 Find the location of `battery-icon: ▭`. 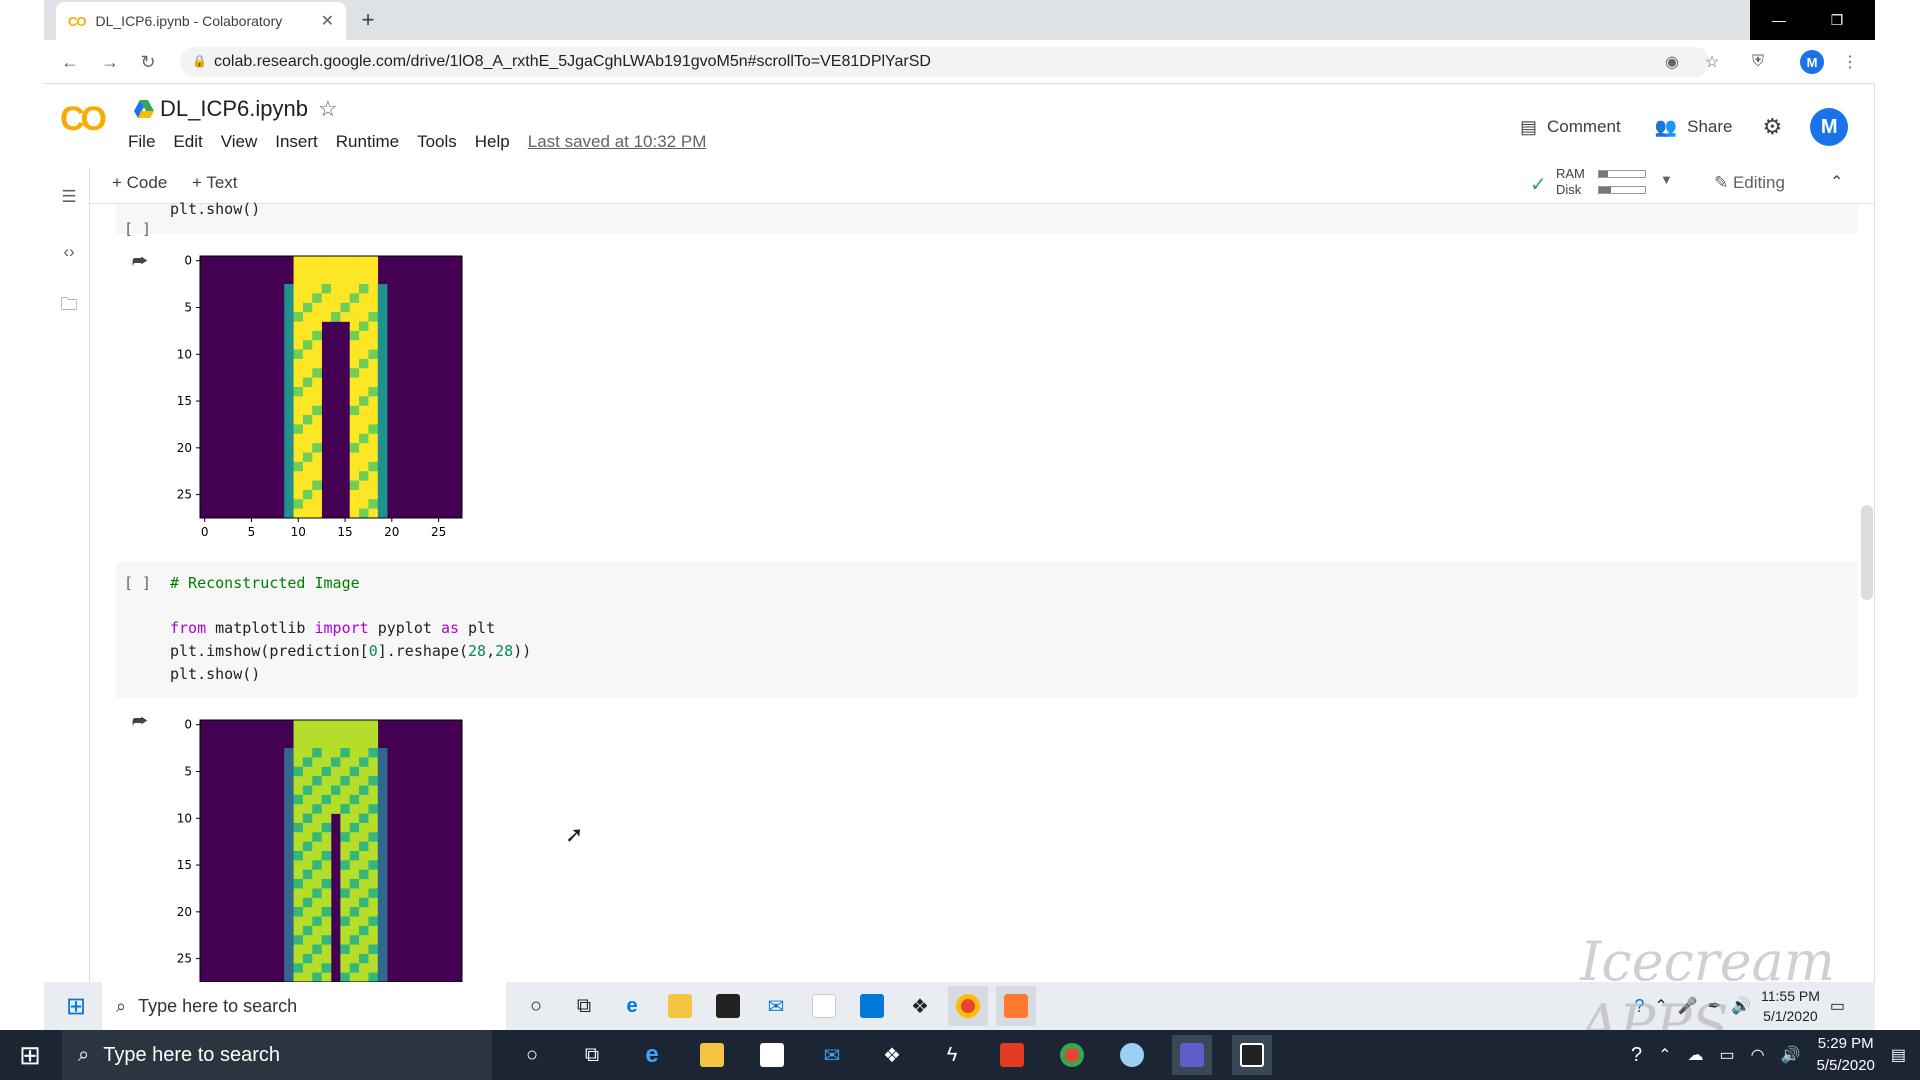

battery-icon: ▭ is located at coordinates (1726, 1055).